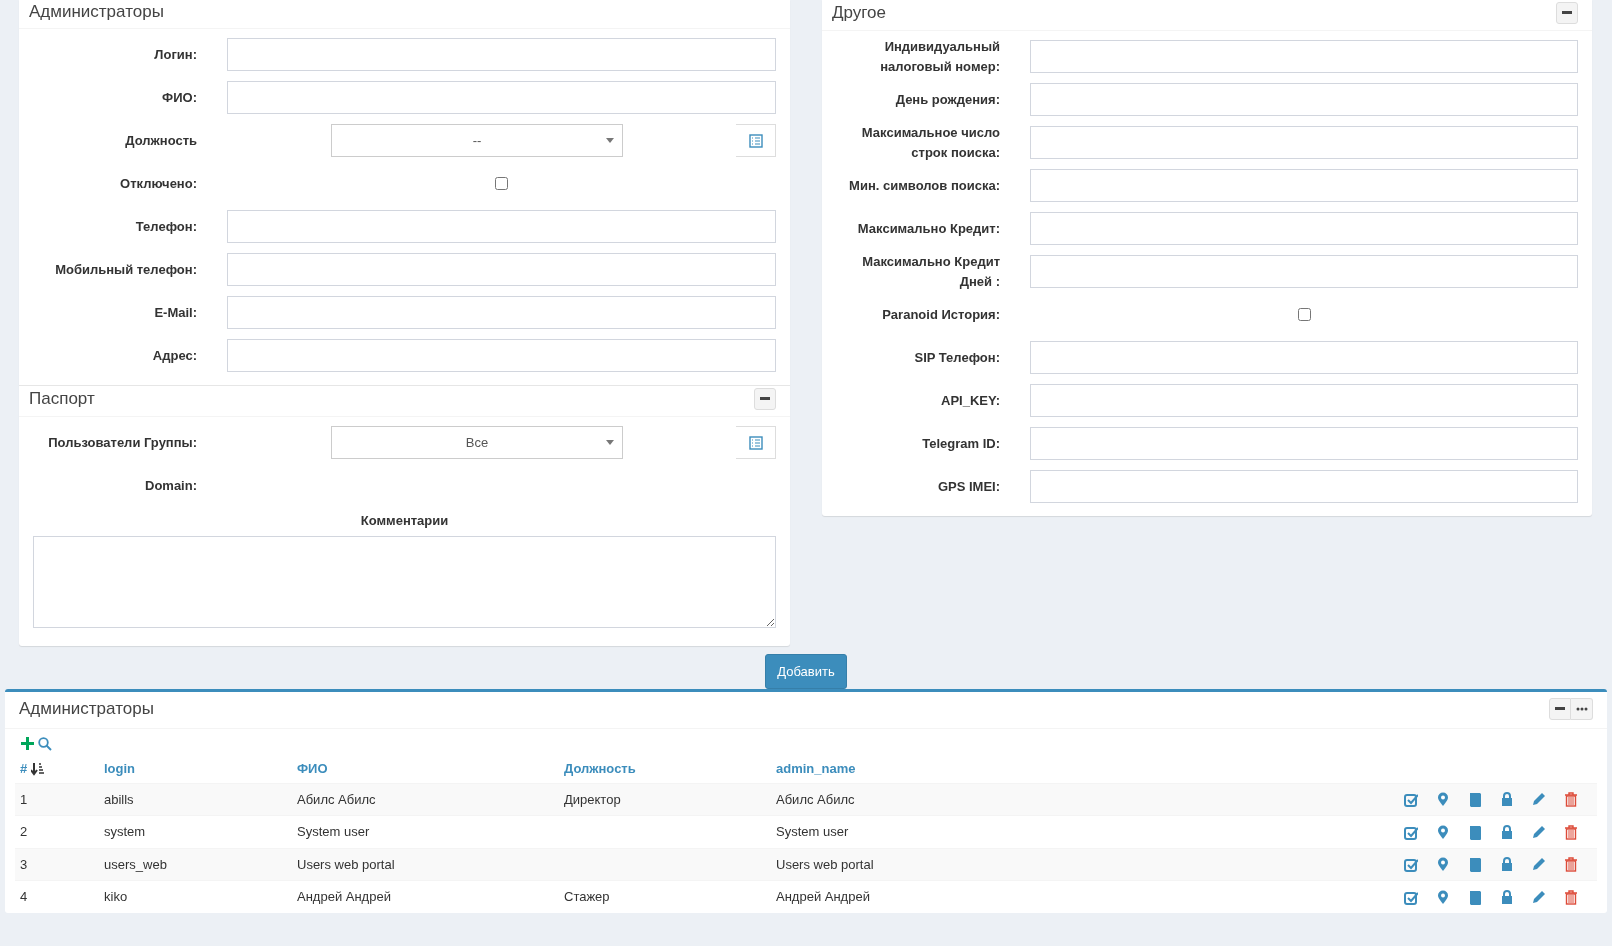  What do you see at coordinates (135, 864) in the screenshot?
I see `table-cell: users_web` at bounding box center [135, 864].